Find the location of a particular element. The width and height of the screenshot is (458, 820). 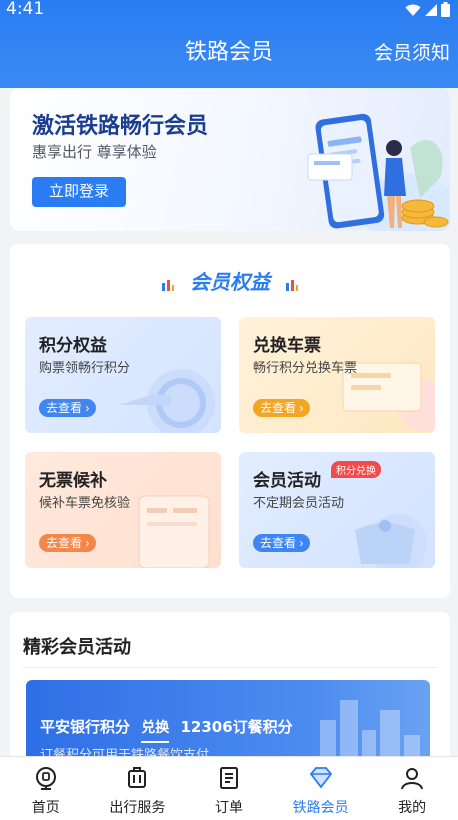

card-title: 无票候补 is located at coordinates (73, 481).